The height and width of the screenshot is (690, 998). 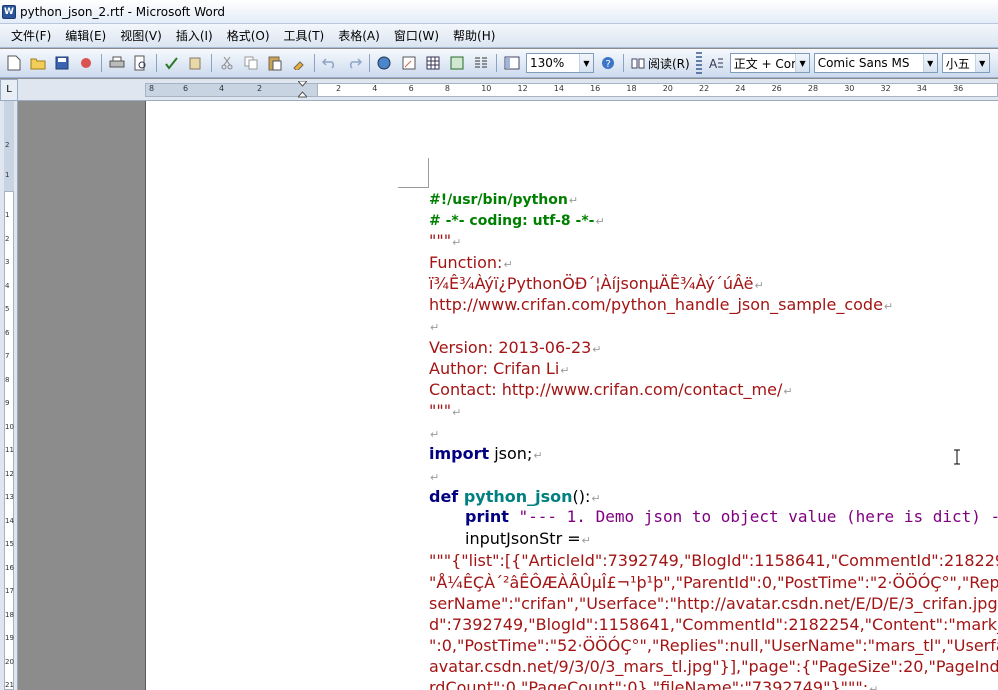 What do you see at coordinates (764, 63) in the screenshot?
I see `style-value: 正文 + Cor` at bounding box center [764, 63].